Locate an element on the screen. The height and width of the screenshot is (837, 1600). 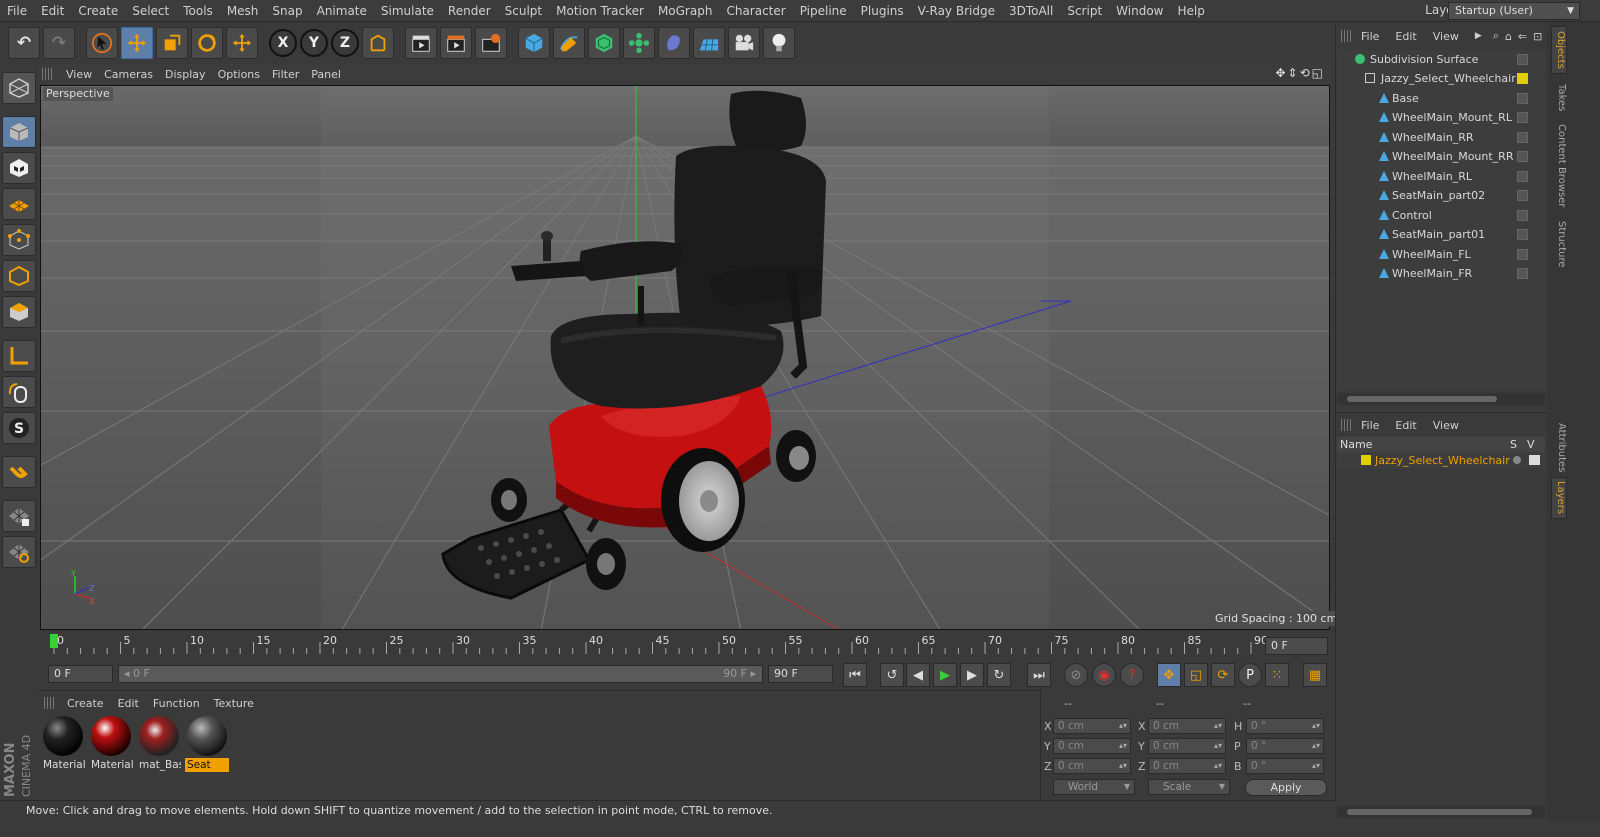
position-x-field: 0 cm ▴▾ is located at coordinates (1092, 726).